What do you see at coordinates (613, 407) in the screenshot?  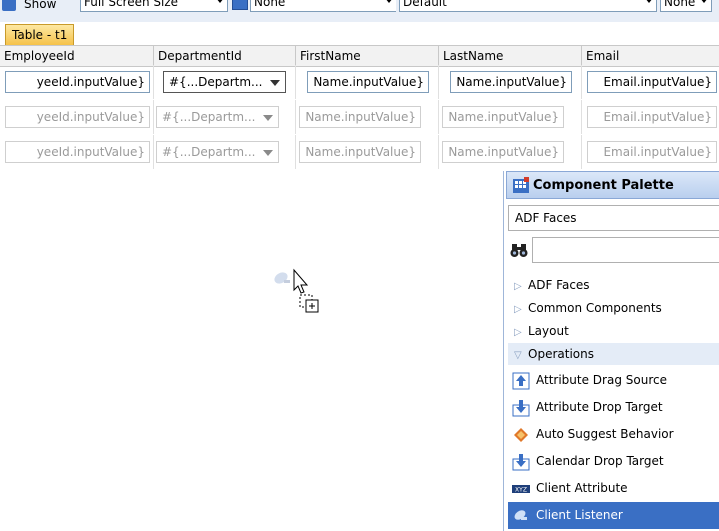 I see `palette-item-attribute-drop-target: Attribute Drop Target` at bounding box center [613, 407].